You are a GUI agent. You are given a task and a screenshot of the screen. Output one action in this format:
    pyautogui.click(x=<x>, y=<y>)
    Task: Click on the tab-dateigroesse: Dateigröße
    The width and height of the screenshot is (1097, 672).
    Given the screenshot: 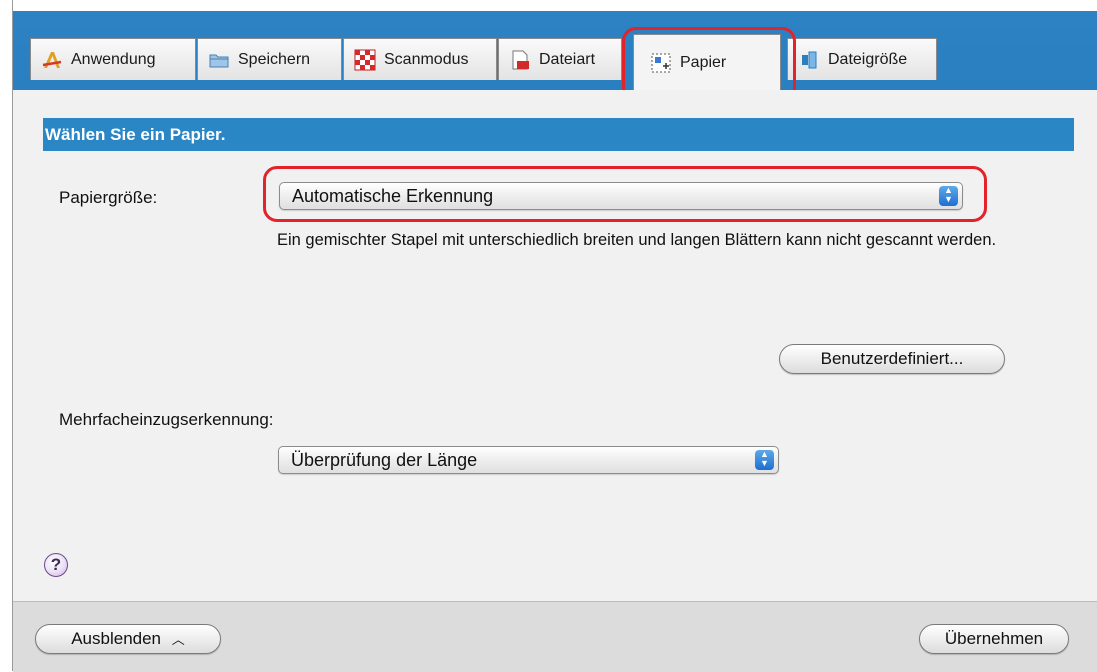 What is the action you would take?
    pyautogui.click(x=862, y=59)
    